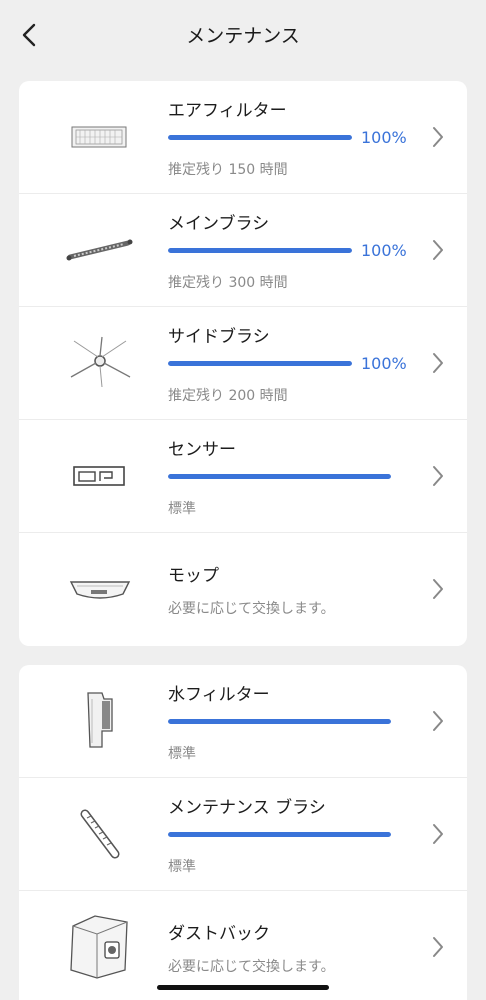 This screenshot has height=1000, width=486. I want to click on item-dust-bag: ダストバック 必要に応じて交換します。, so click(243, 945).